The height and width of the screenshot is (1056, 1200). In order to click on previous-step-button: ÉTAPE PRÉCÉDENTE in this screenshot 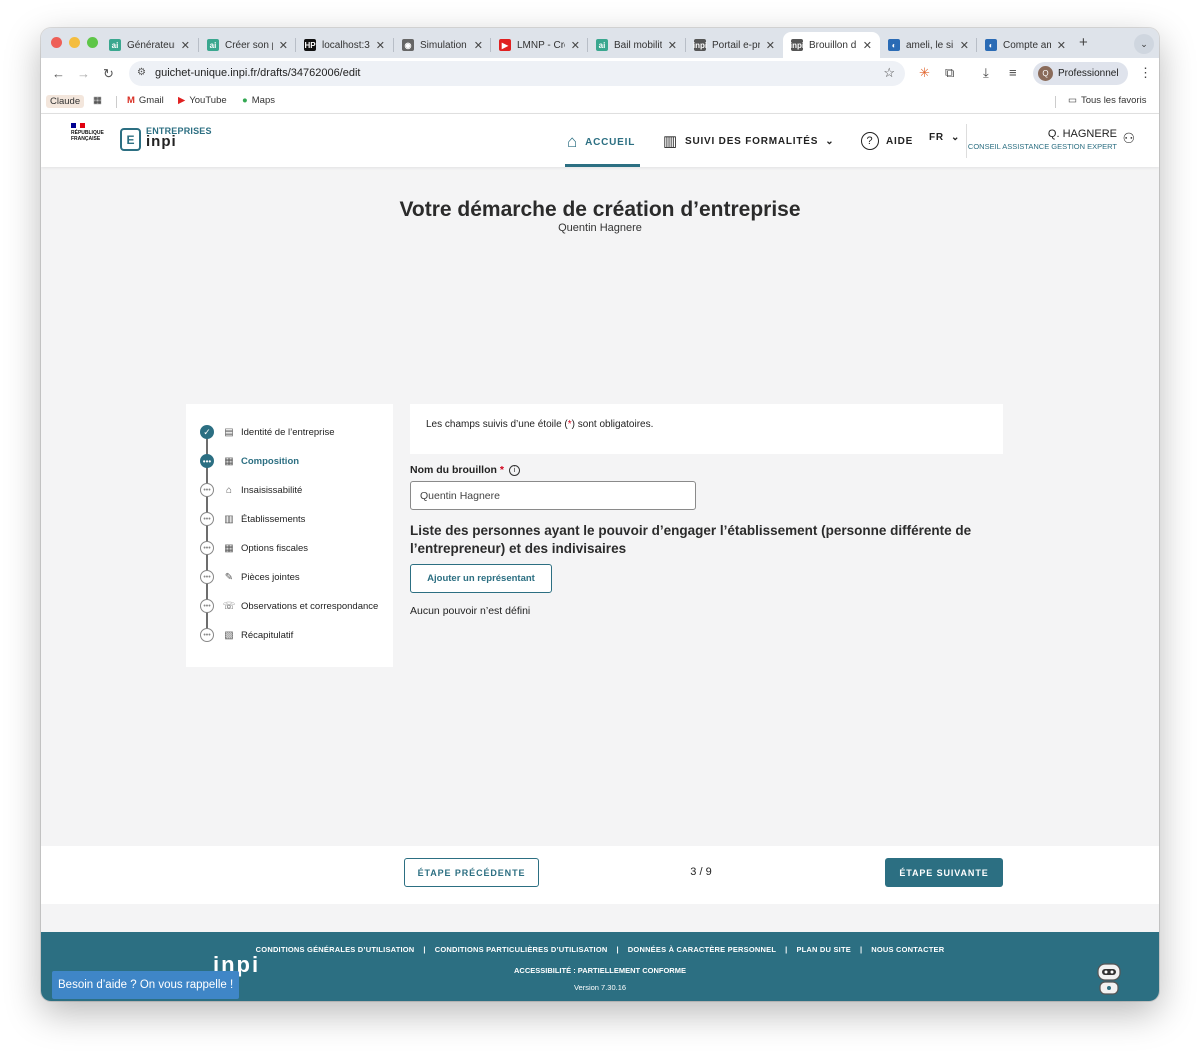, I will do `click(471, 872)`.